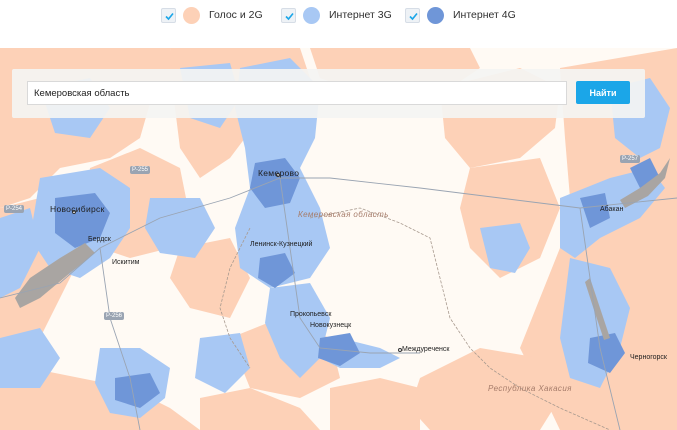  Describe the element at coordinates (279, 173) in the screenshot. I see `city-label-kemerovo: Кемерово` at that location.